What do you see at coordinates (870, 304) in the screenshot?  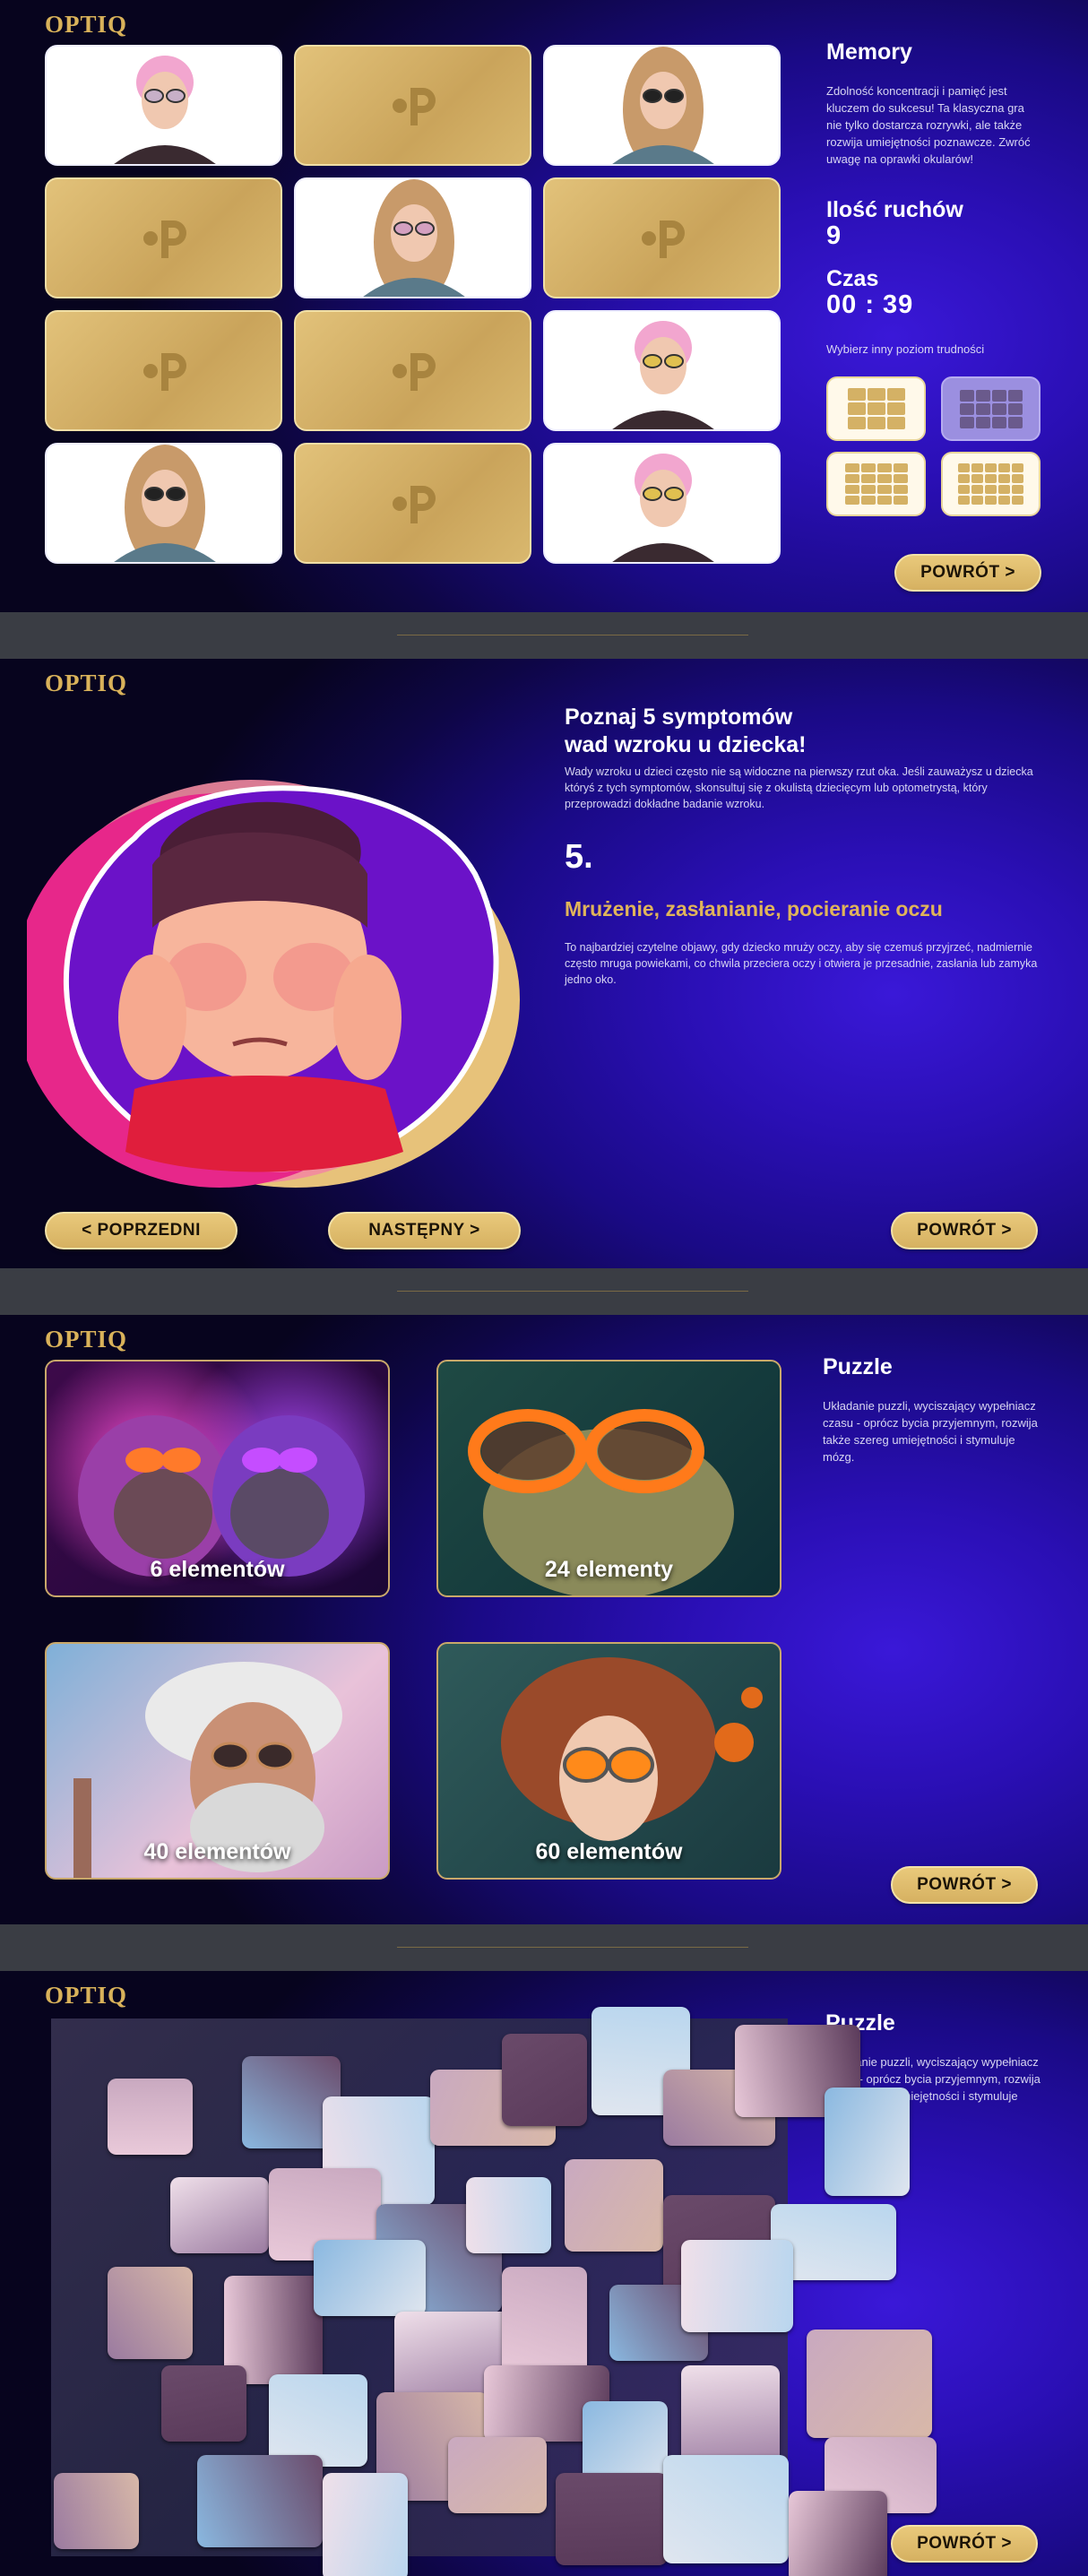 I see `time-value: 00 : 39` at bounding box center [870, 304].